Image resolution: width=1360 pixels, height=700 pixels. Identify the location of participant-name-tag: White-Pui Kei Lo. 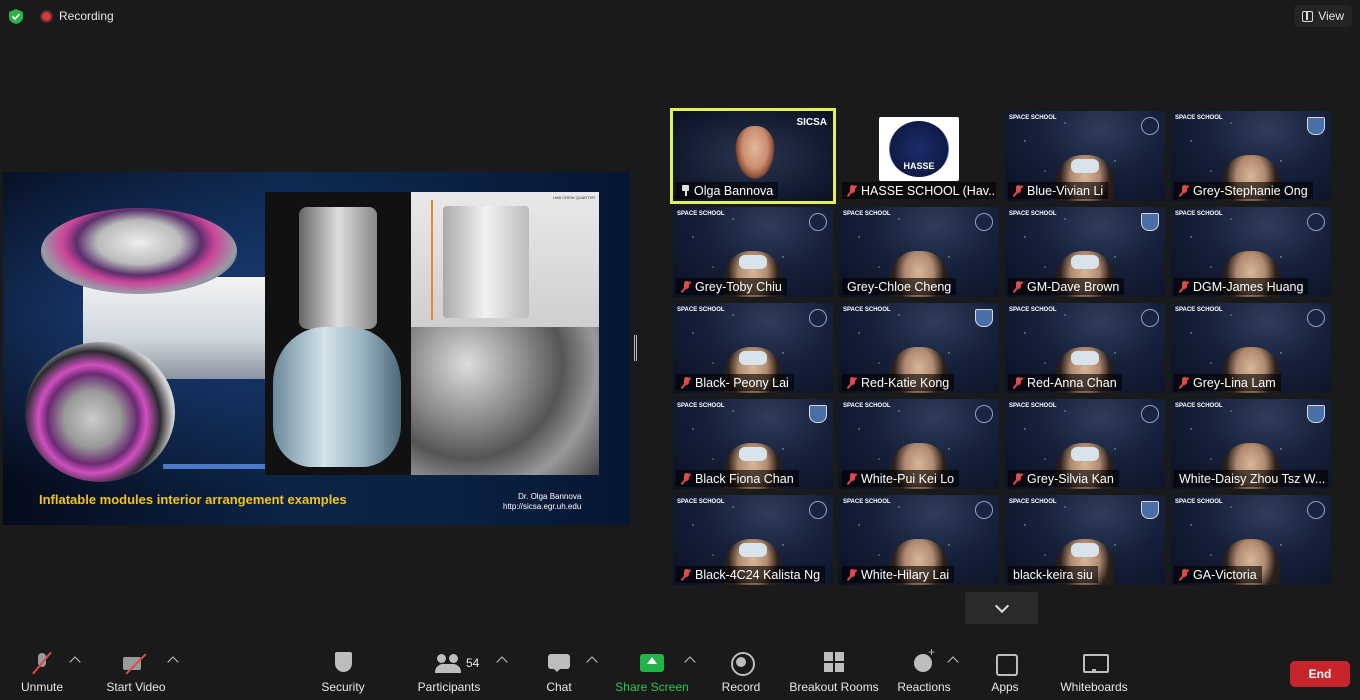
(901, 478).